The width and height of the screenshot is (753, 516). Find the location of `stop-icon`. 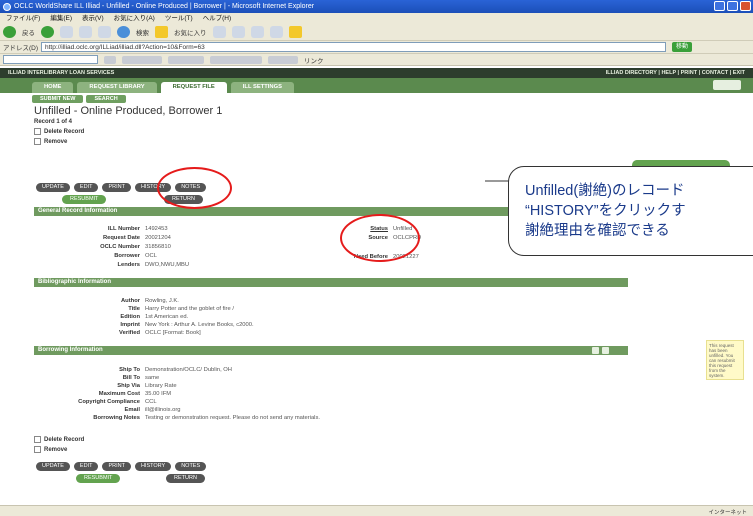

stop-icon is located at coordinates (66, 32).